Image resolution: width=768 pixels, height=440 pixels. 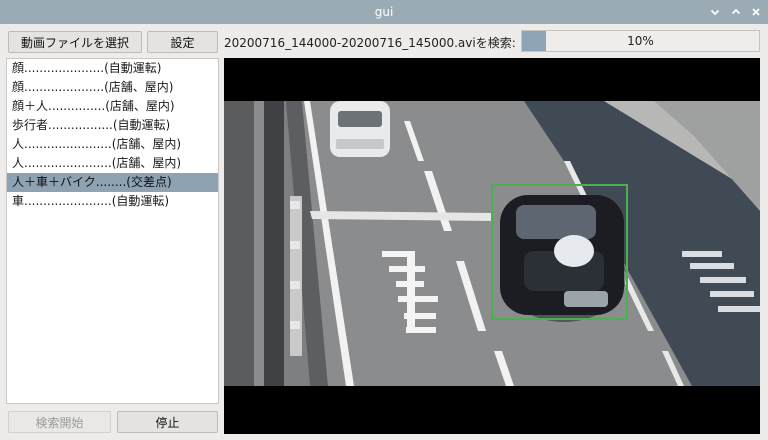 I want to click on title-bar: gui, so click(x=384, y=12).